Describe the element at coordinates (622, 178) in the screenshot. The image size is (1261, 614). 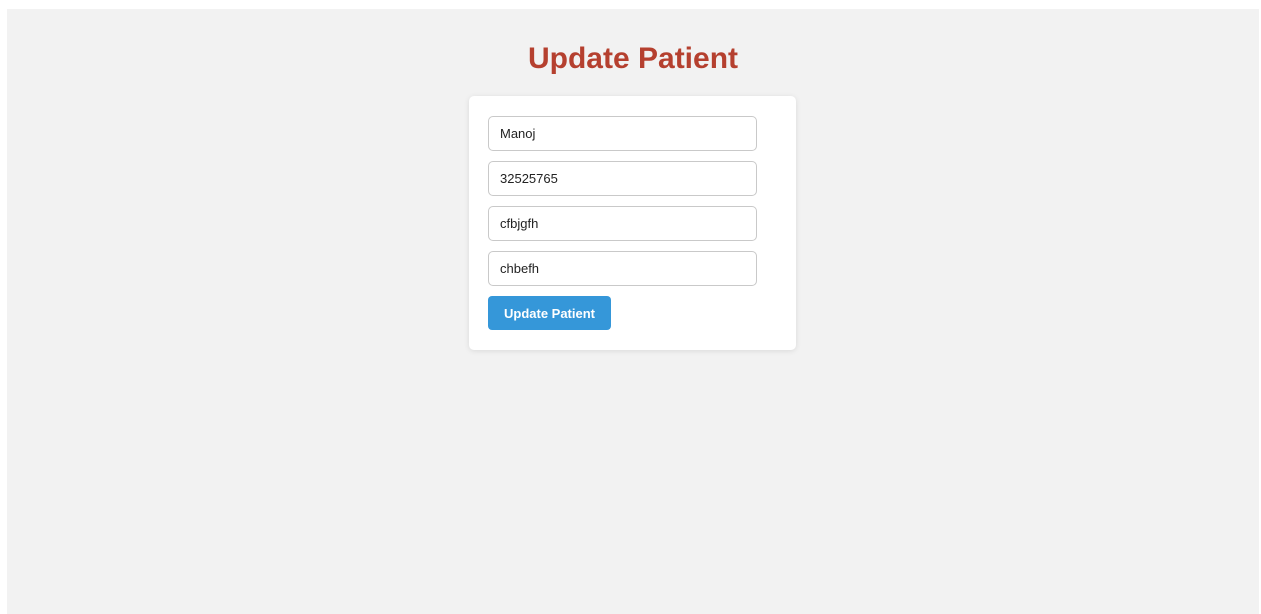
I see `patient-contact-field` at that location.